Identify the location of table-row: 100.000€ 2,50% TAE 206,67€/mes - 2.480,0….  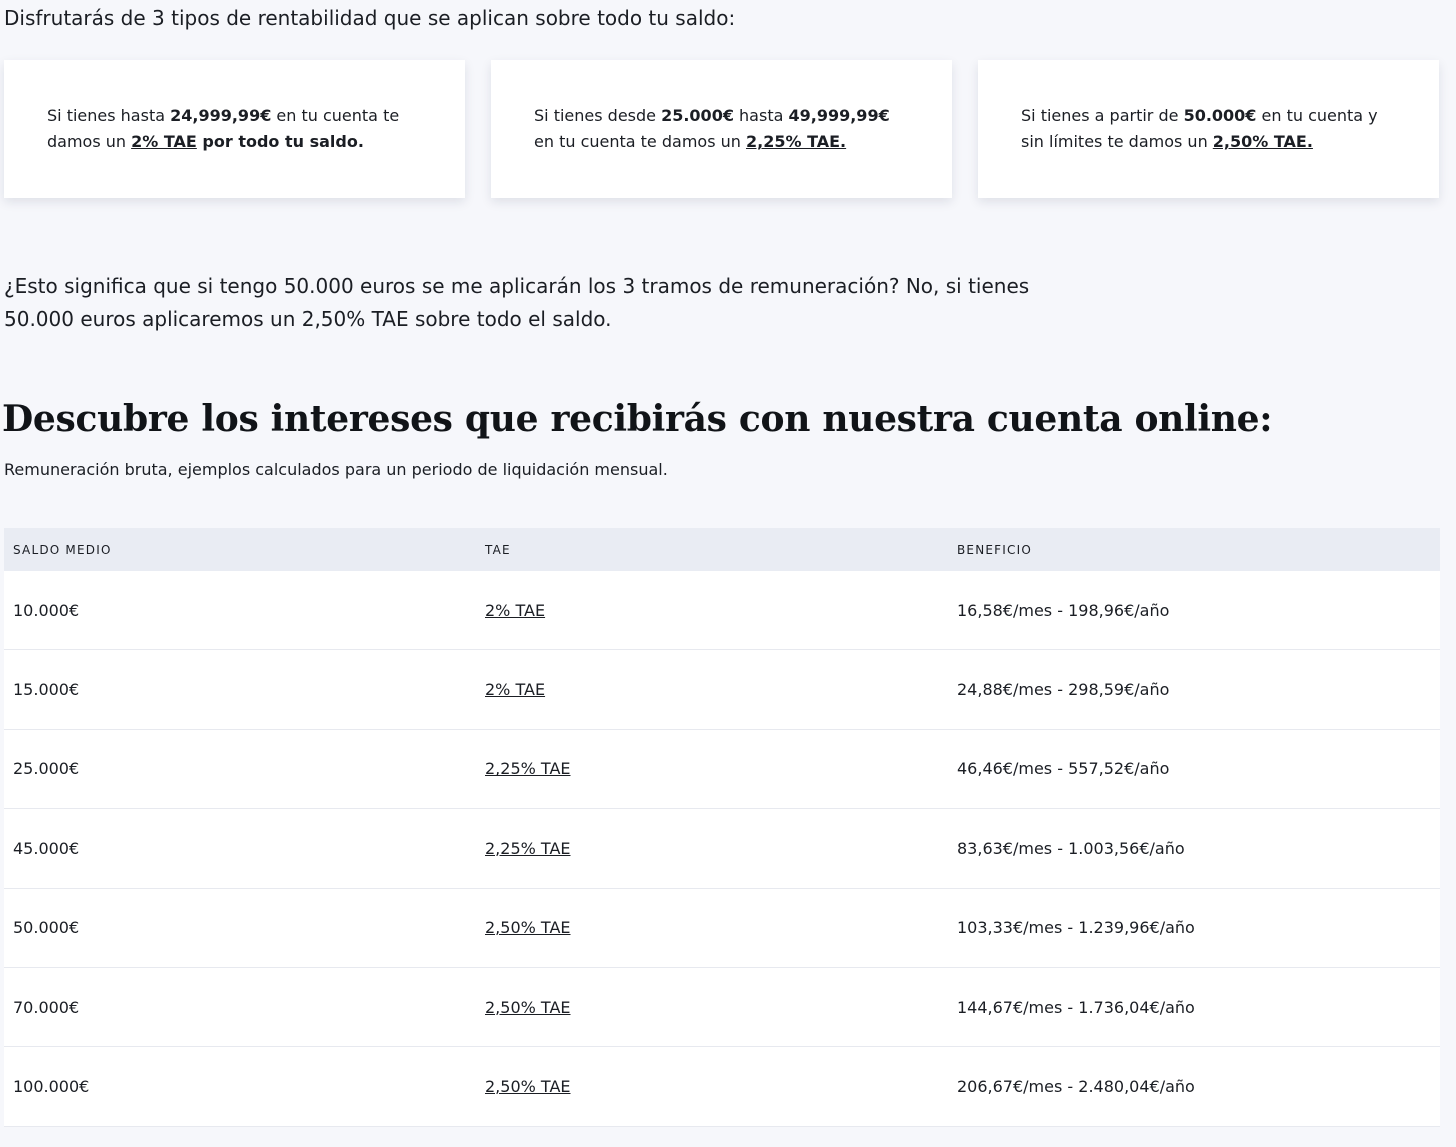
(722, 1087).